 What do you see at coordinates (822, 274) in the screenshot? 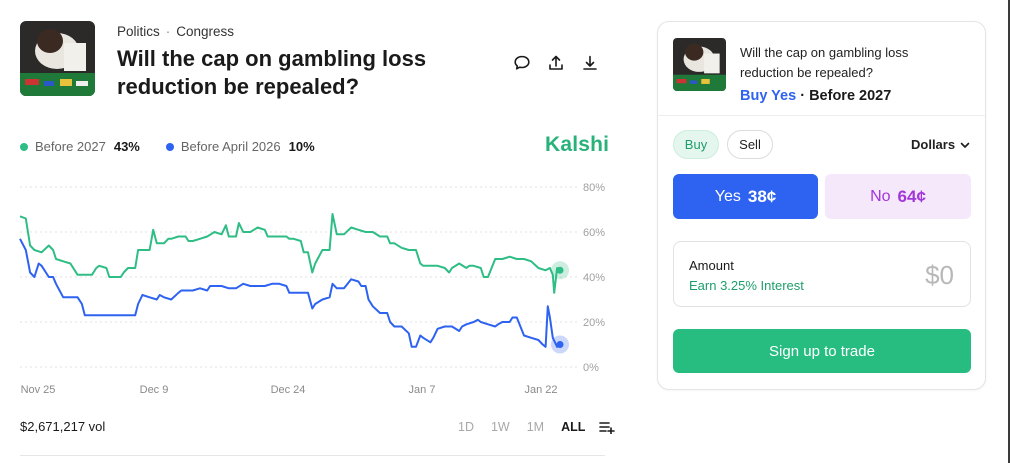
I see `amount-field: Amount Earn 3.25% Interest $0` at bounding box center [822, 274].